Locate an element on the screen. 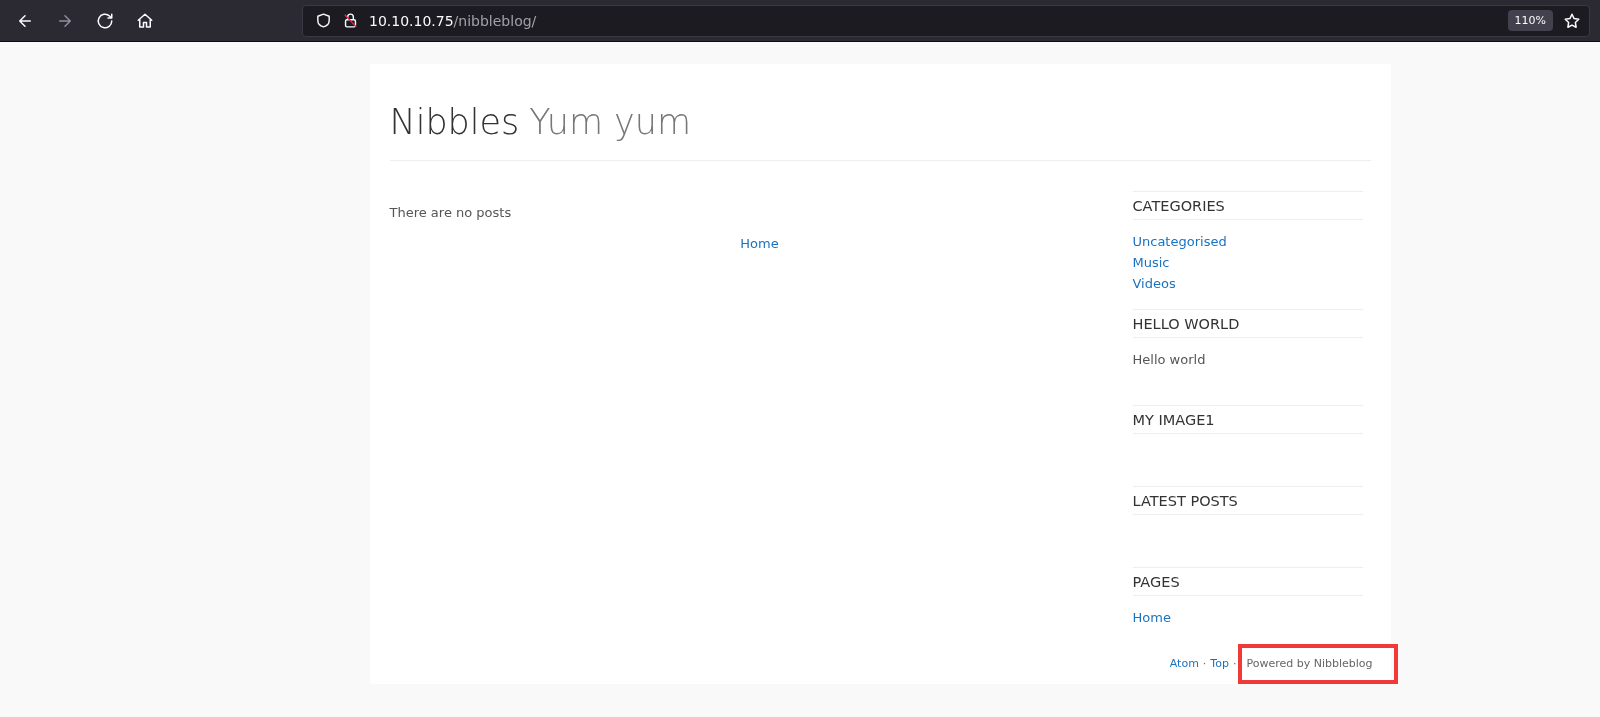 The height and width of the screenshot is (717, 1600). blog-slogan: Yum yum is located at coordinates (610, 122).